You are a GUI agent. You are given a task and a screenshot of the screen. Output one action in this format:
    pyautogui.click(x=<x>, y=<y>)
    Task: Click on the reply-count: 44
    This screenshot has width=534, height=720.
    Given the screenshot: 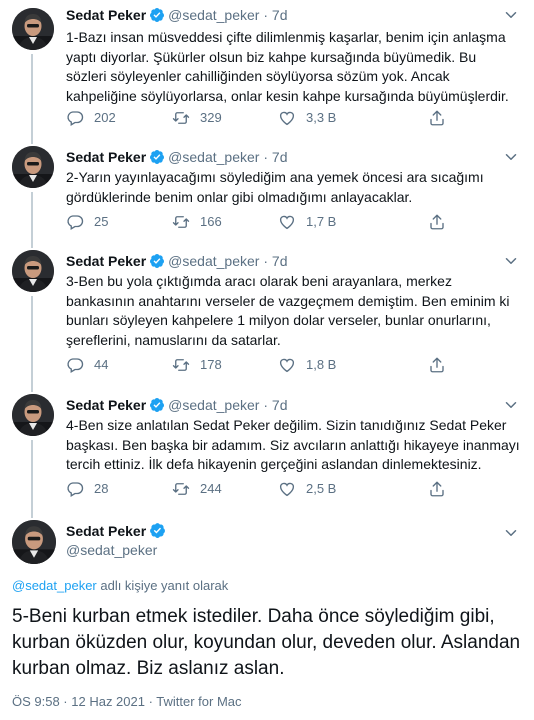 What is the action you would take?
    pyautogui.click(x=101, y=364)
    